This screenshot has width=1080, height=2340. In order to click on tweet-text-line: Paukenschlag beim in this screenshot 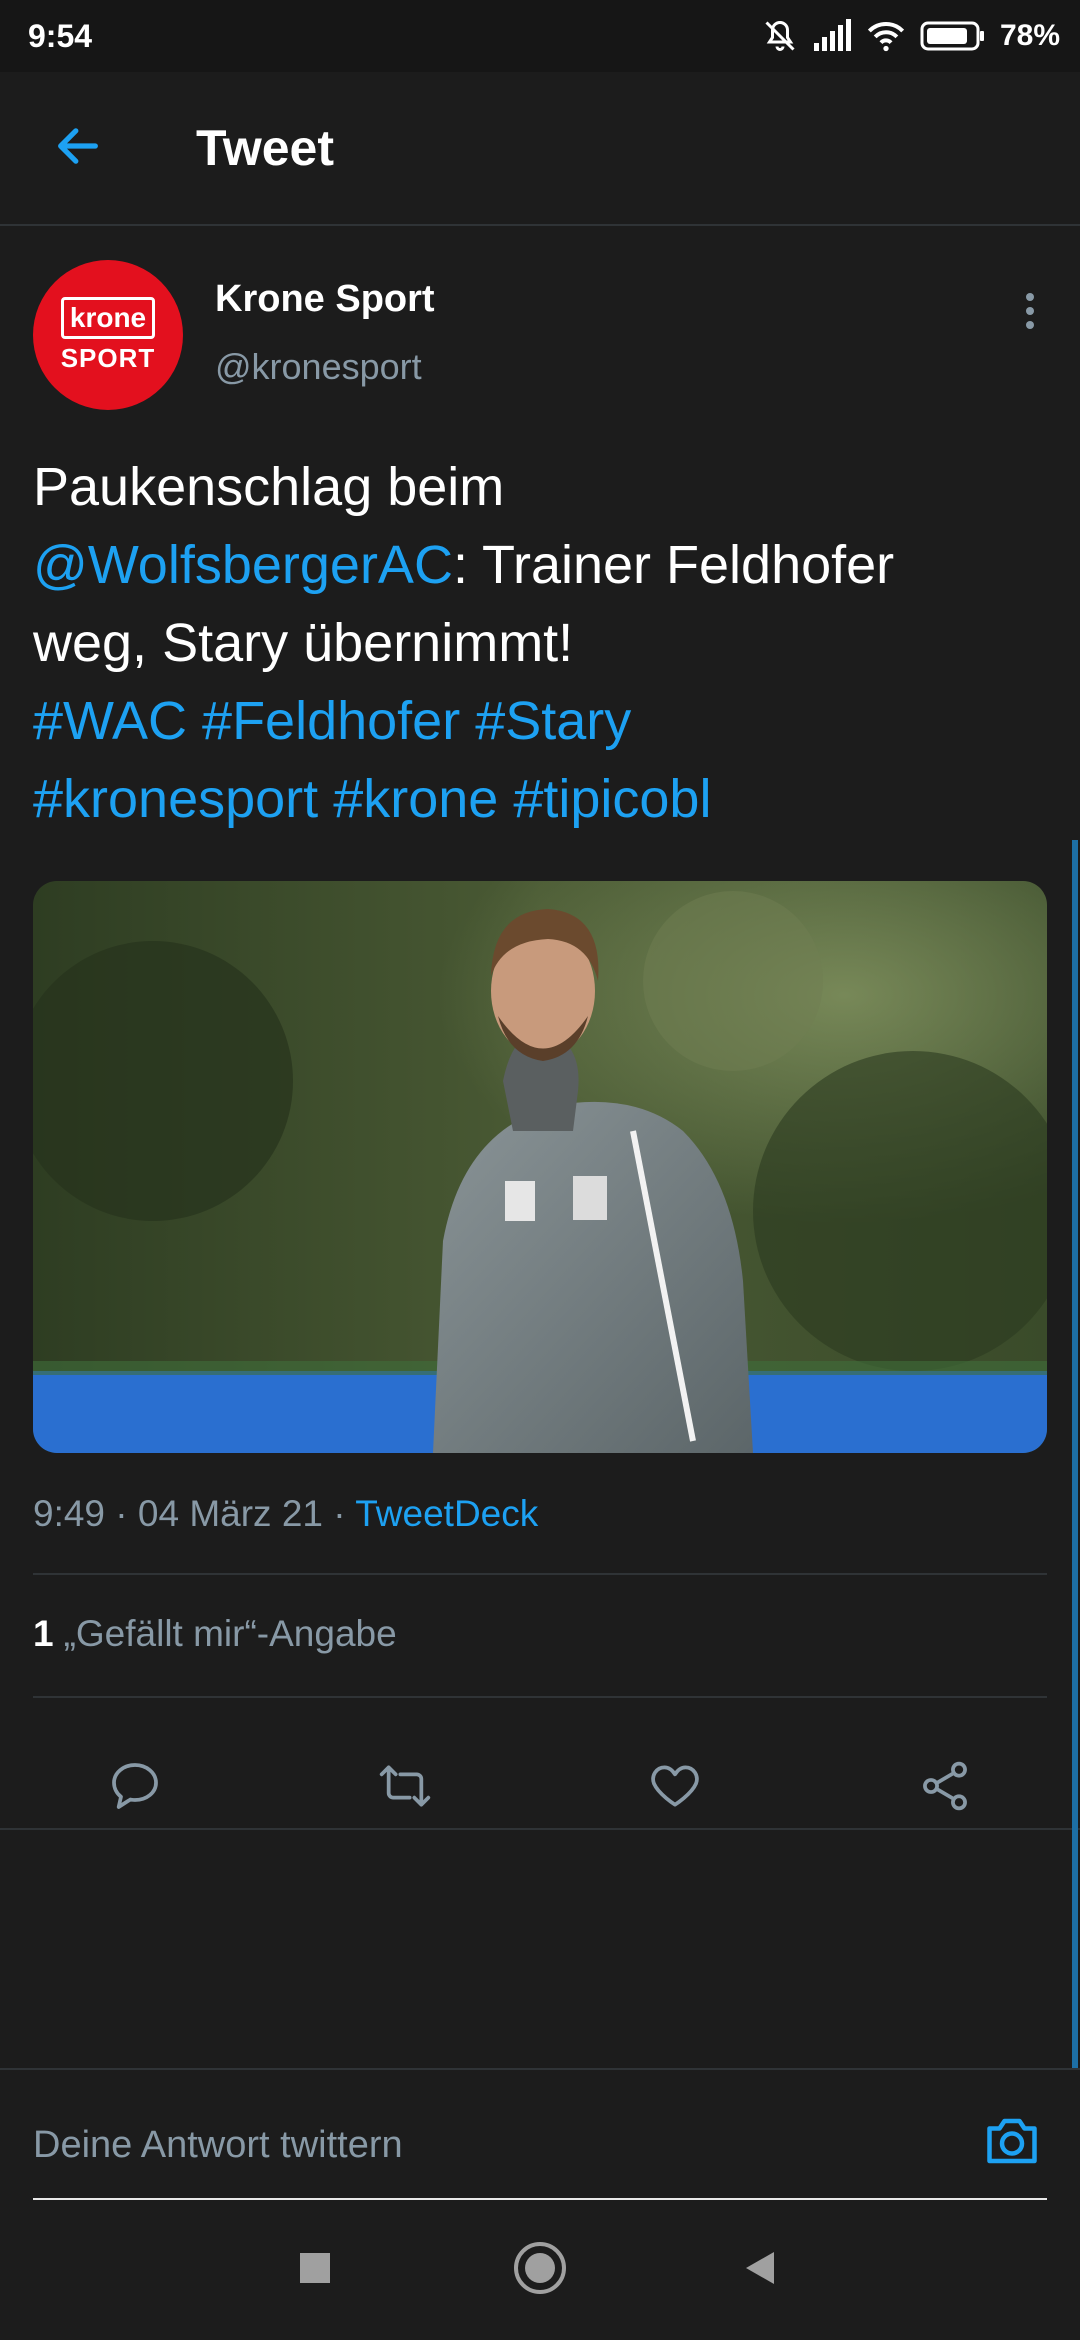, I will do `click(269, 487)`.